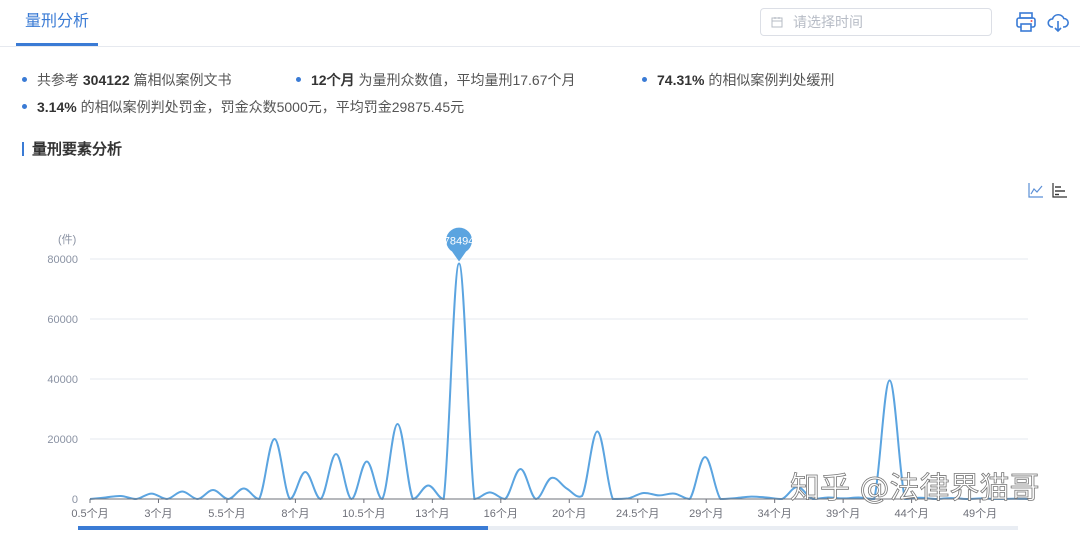 The image size is (1080, 533). What do you see at coordinates (915, 488) in the screenshot?
I see `watermark: 知乎 @法律界猫哥` at bounding box center [915, 488].